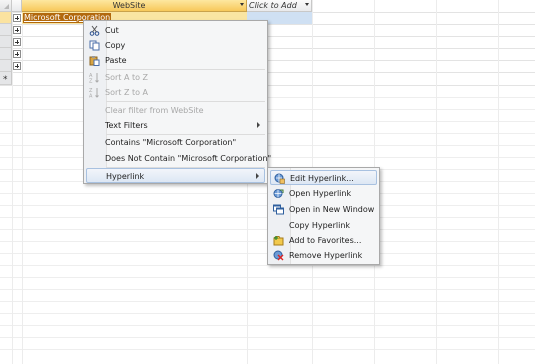 The height and width of the screenshot is (364, 535). I want to click on new-window-icon, so click(278, 209).